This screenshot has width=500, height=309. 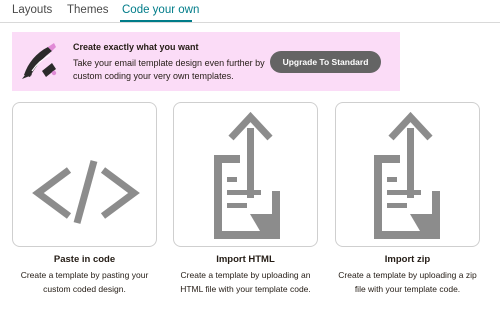 I want to click on import-html-title: Import HTML, so click(x=245, y=259).